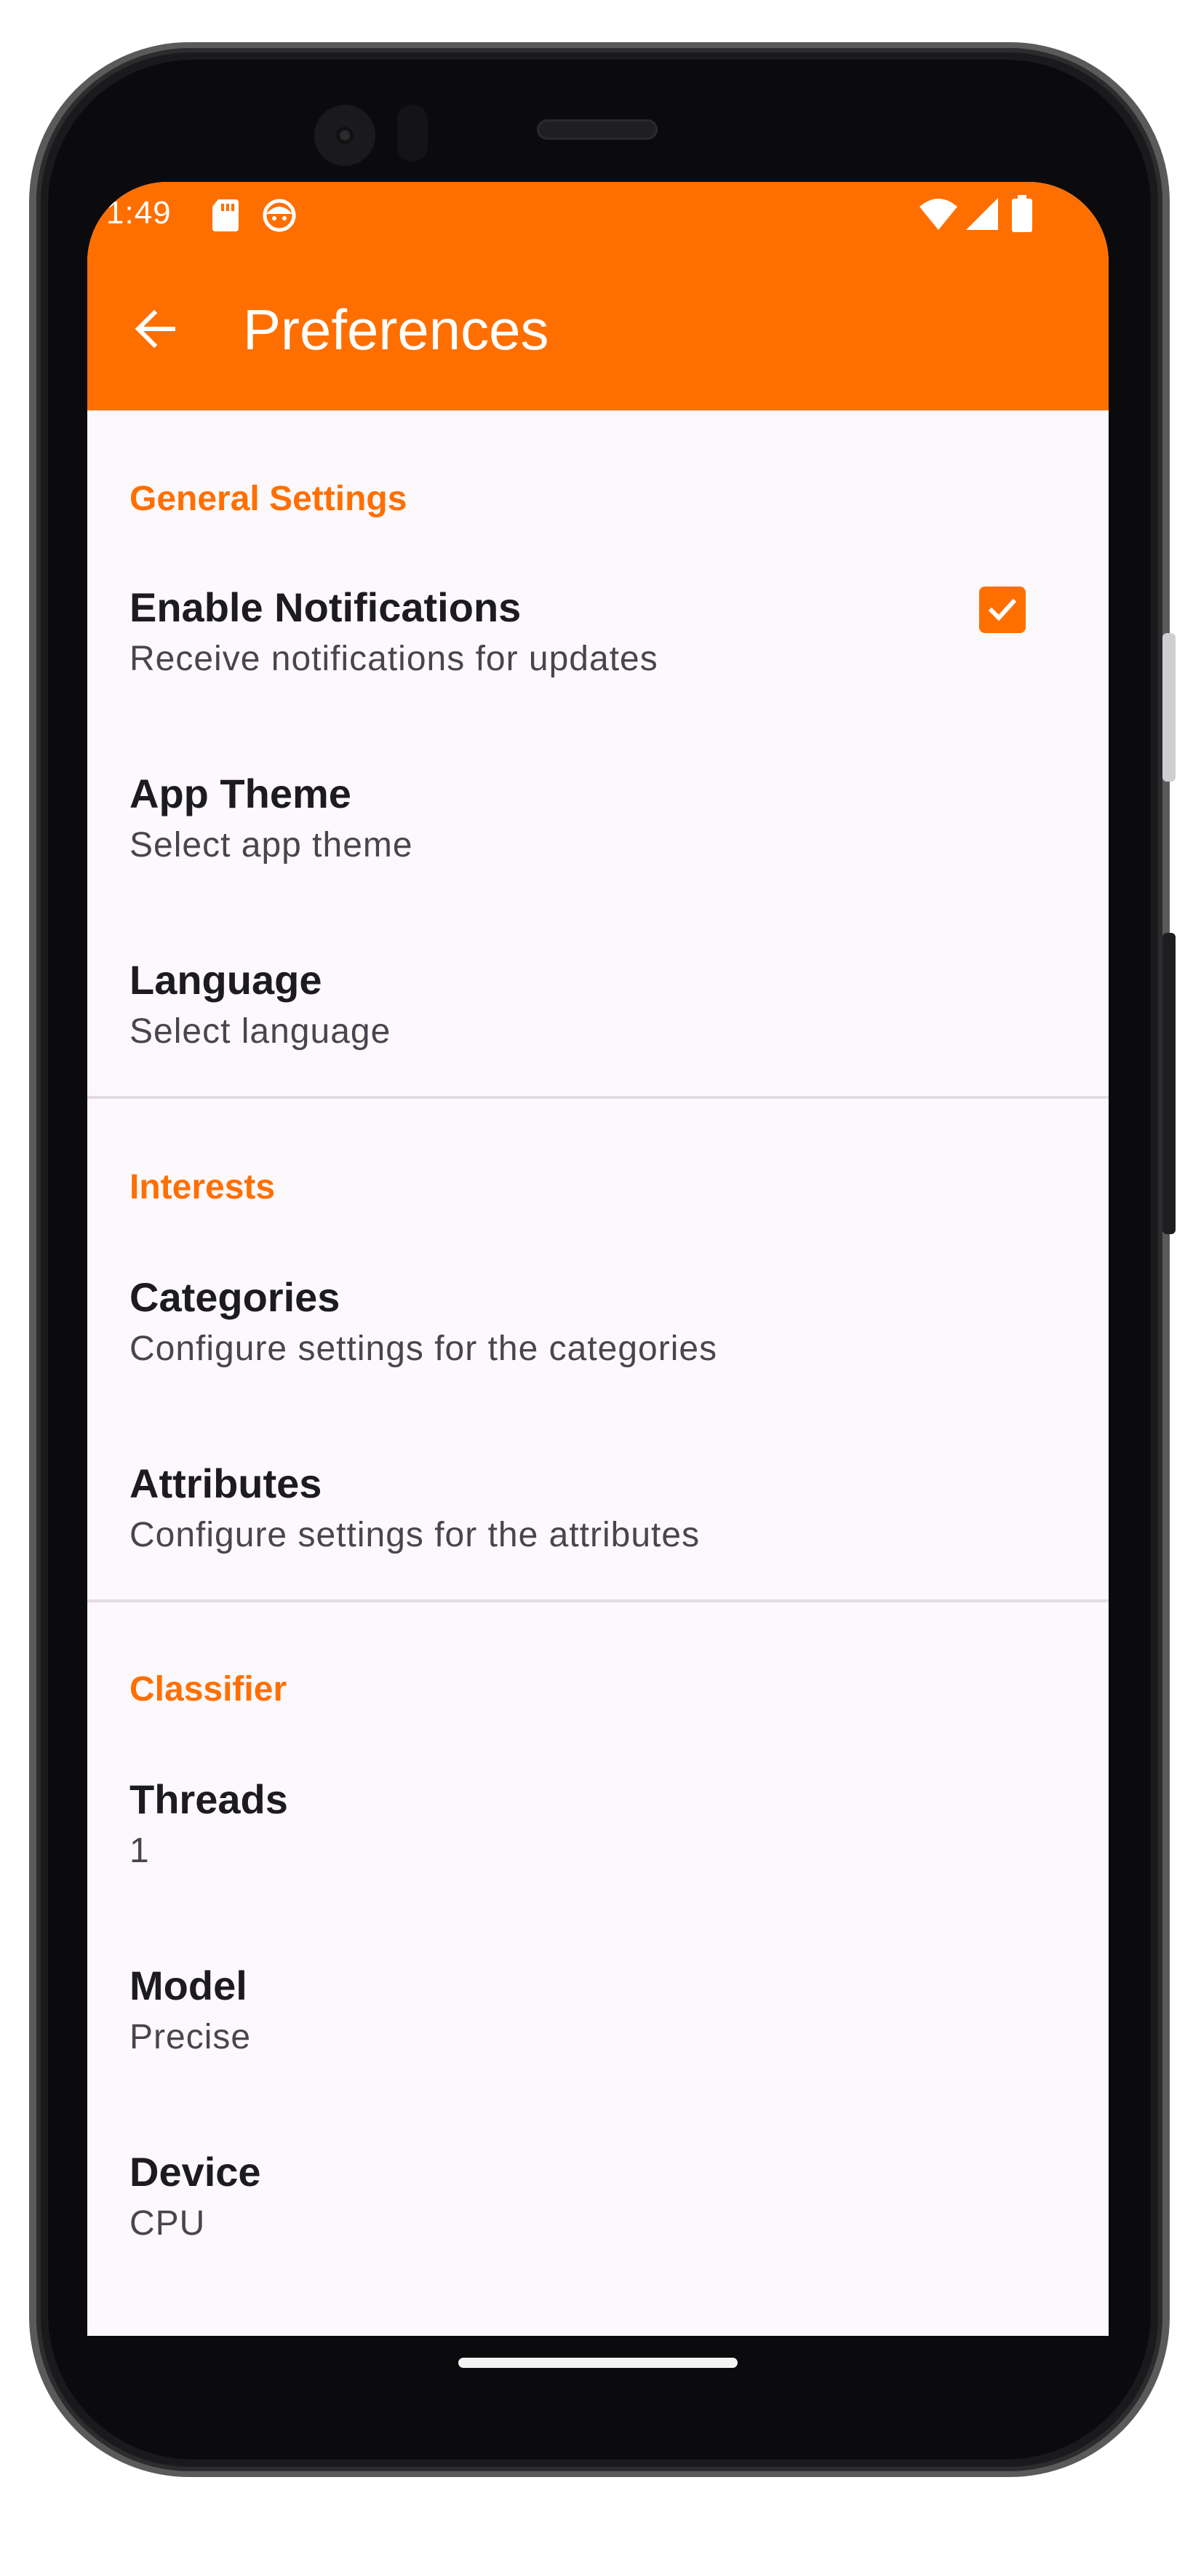 Image resolution: width=1193 pixels, height=2576 pixels. I want to click on power-button, so click(1169, 1083).